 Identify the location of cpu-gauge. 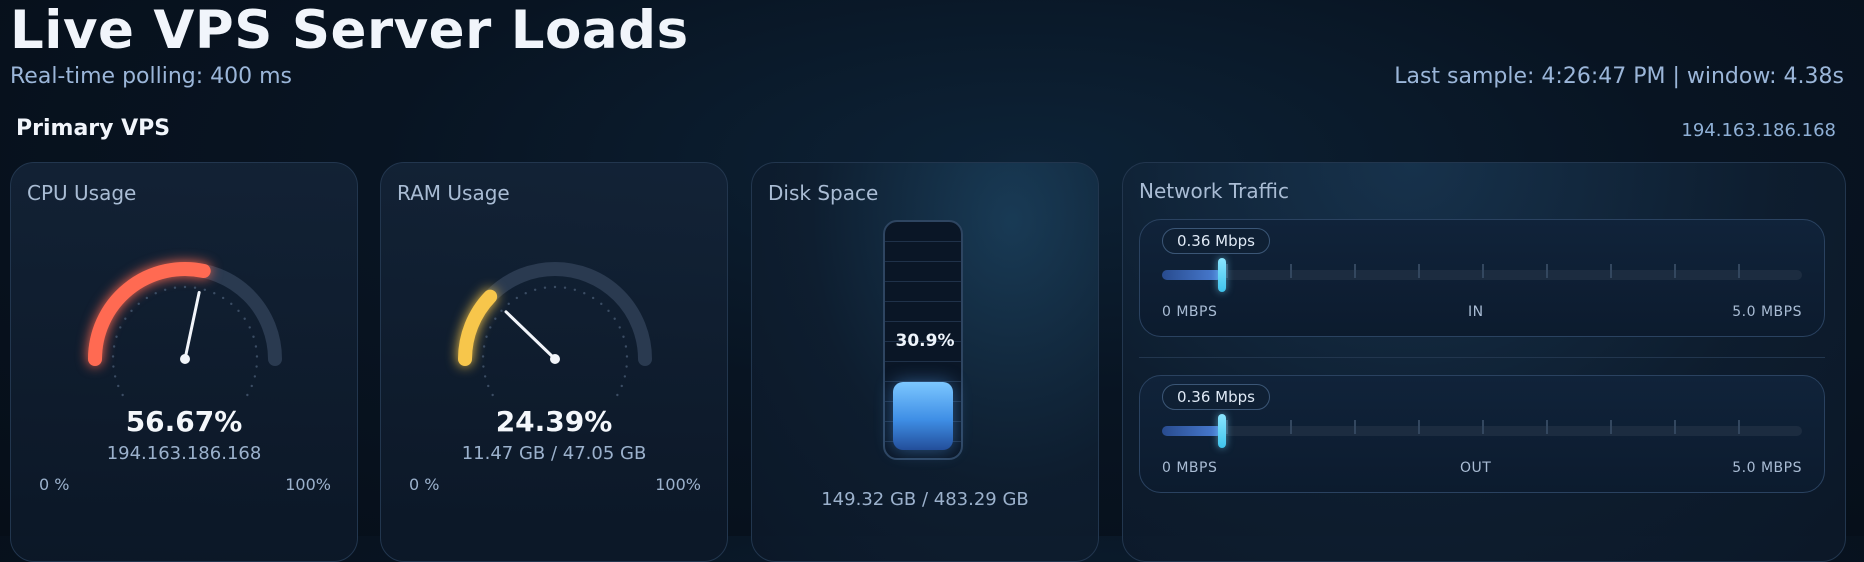
(185, 329).